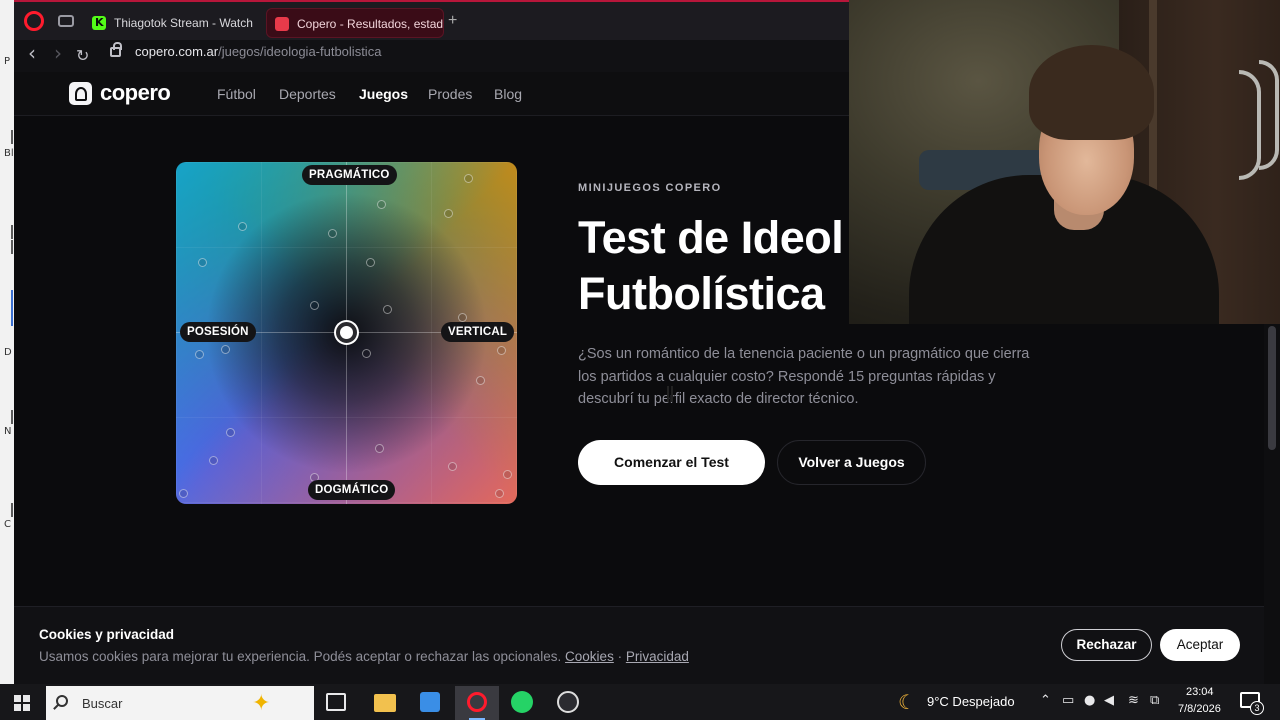 The image size is (1280, 720). Describe the element at coordinates (1250, 125) in the screenshot. I see `webcam-handle` at that location.